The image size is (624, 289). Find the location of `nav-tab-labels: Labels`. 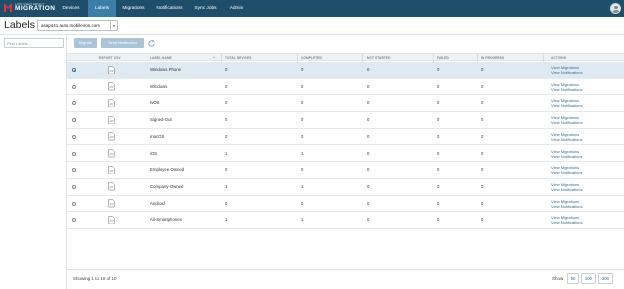

nav-tab-labels: Labels is located at coordinates (102, 8).